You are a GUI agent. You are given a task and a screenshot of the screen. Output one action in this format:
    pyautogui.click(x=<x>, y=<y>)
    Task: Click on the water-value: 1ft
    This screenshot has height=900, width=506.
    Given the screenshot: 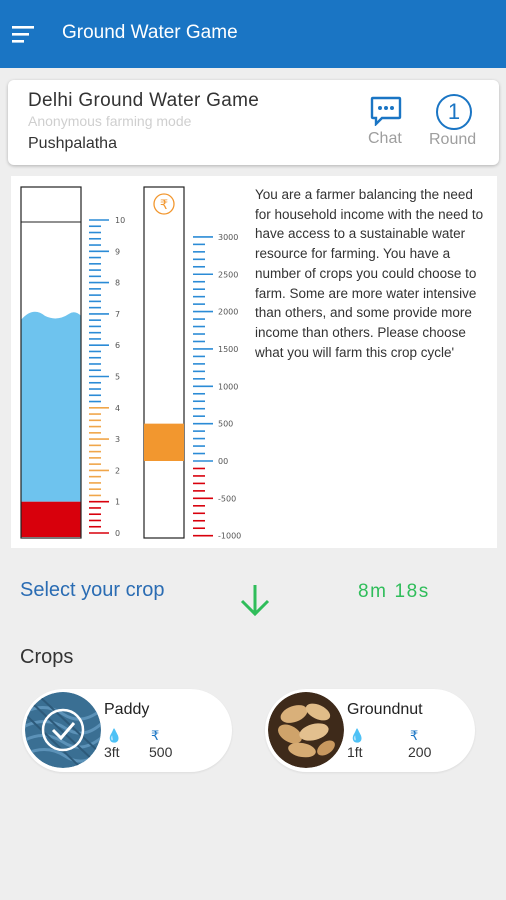 What is the action you would take?
    pyautogui.click(x=355, y=752)
    